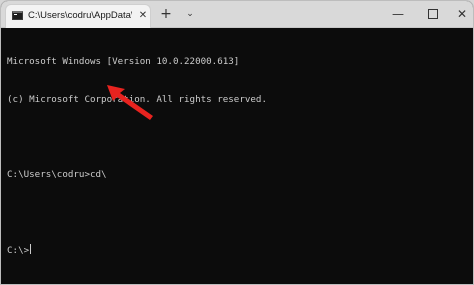  I want to click on close-window-button: ✕, so click(462, 14).